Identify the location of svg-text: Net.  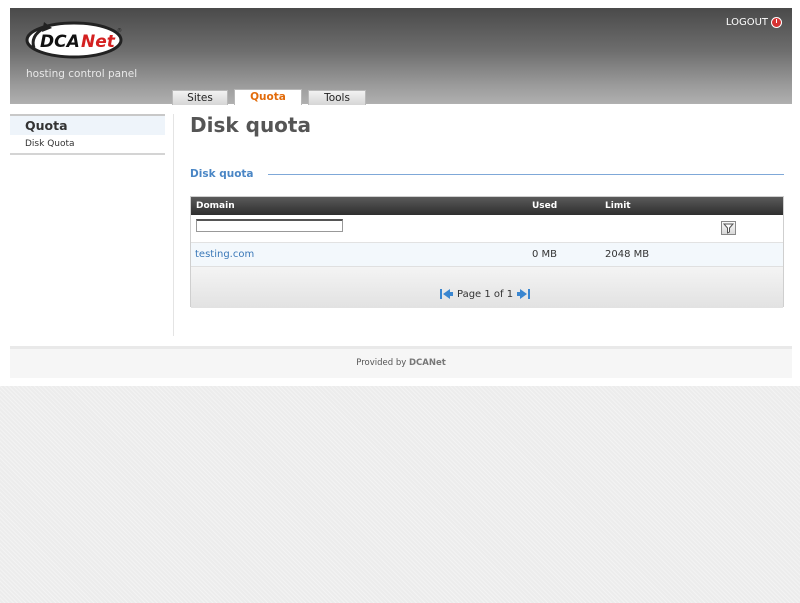
(98, 42).